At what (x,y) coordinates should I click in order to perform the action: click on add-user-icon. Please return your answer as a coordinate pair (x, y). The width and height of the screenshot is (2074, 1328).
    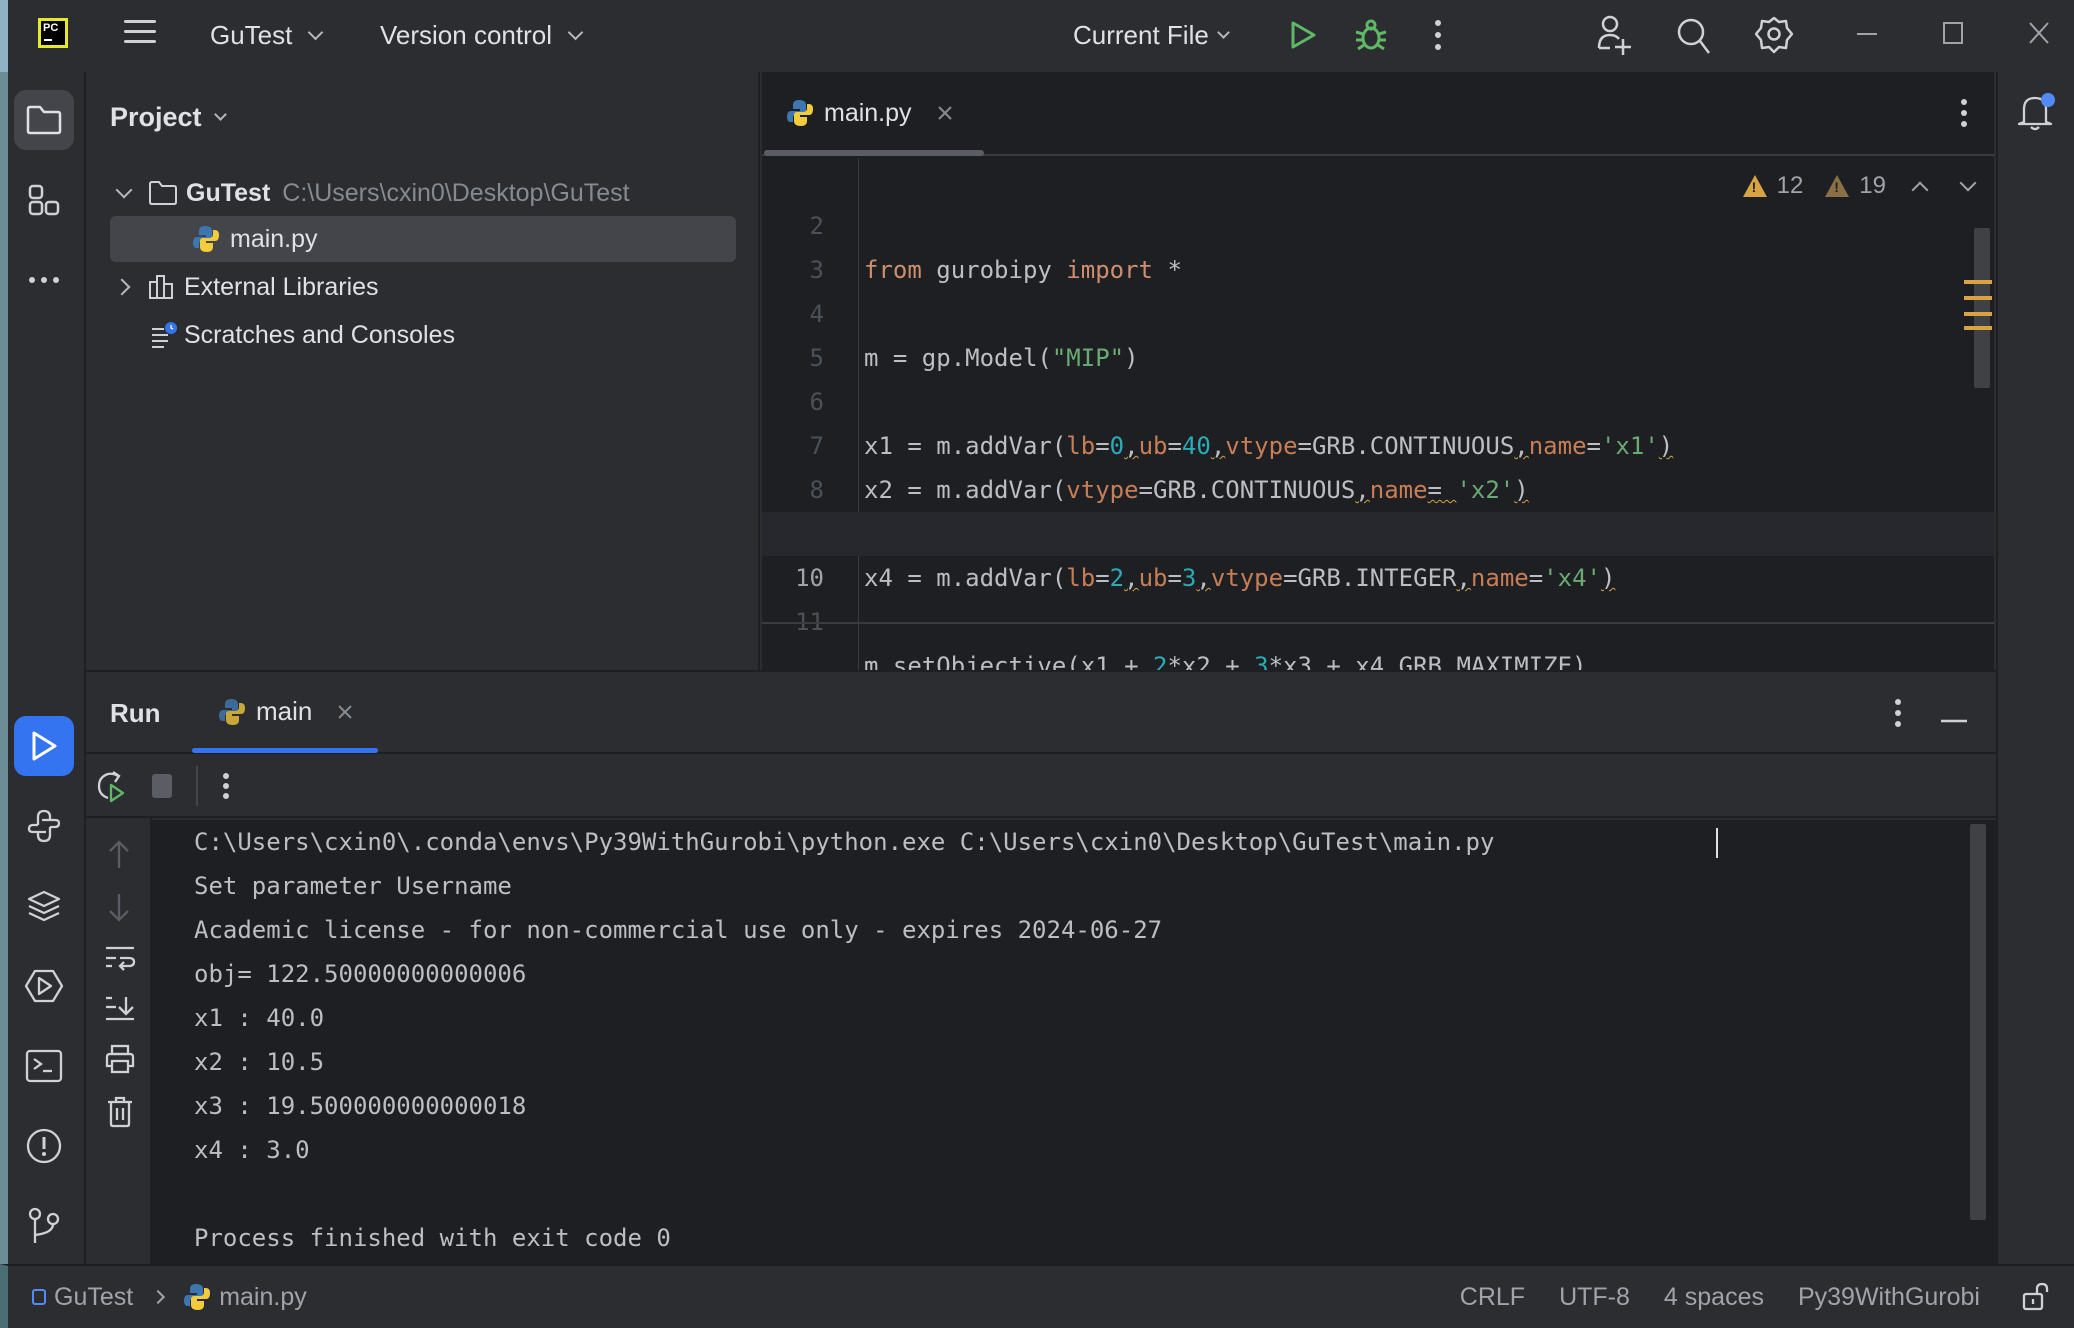
    Looking at the image, I should click on (1614, 35).